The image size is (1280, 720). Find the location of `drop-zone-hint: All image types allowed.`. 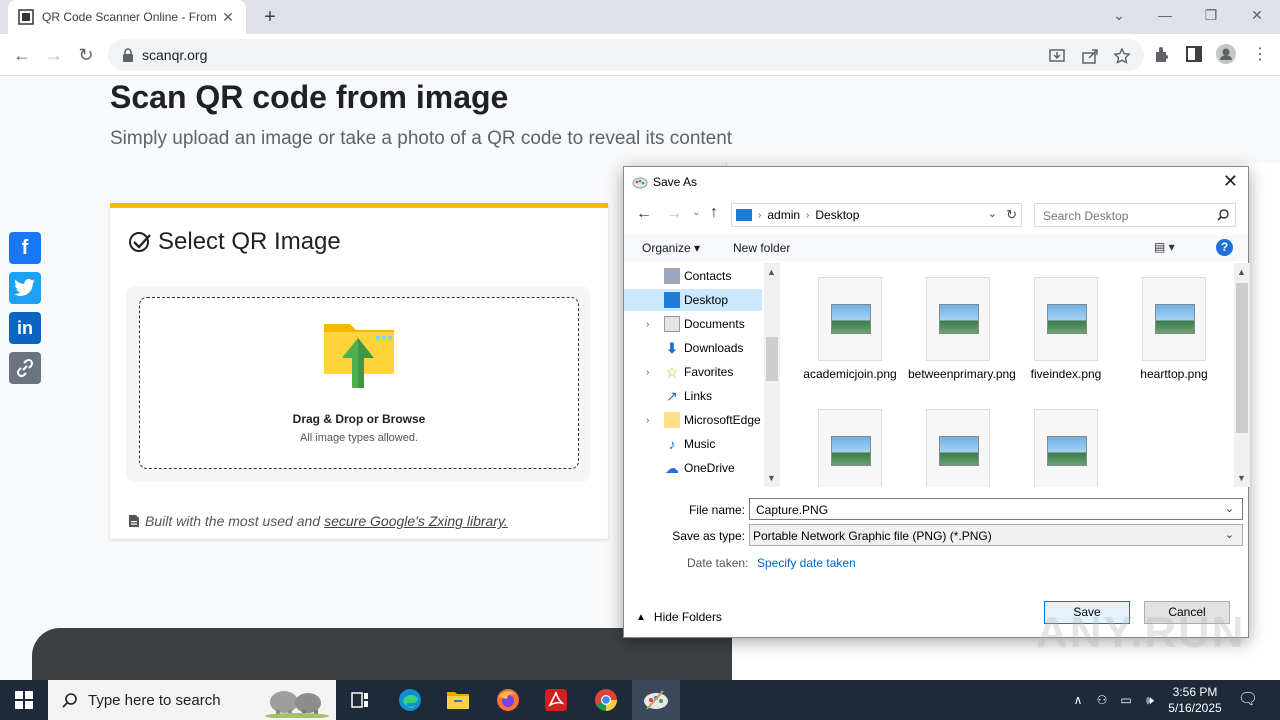

drop-zone-hint: All image types allowed. is located at coordinates (358, 438).